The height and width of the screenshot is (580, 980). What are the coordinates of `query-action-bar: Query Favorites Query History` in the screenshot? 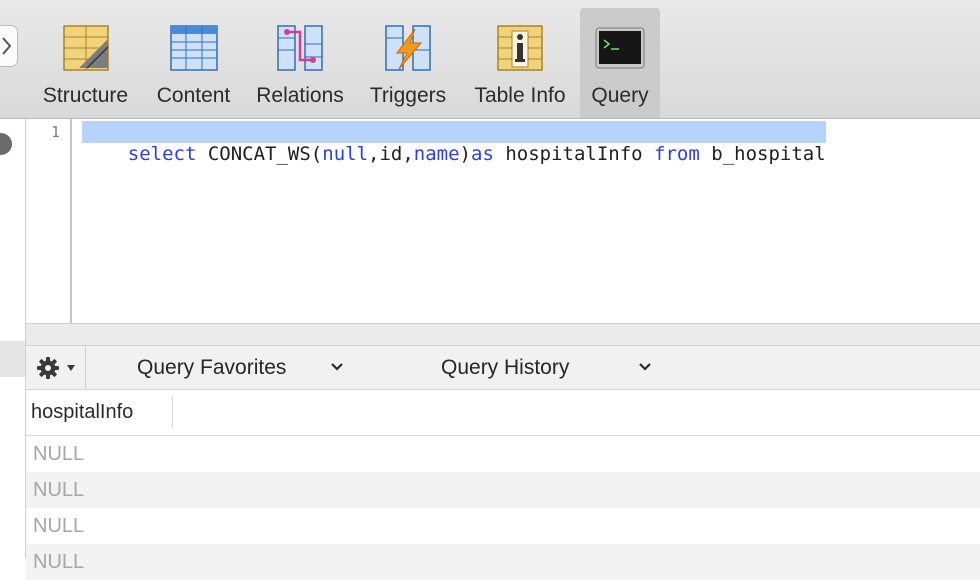 It's located at (503, 368).